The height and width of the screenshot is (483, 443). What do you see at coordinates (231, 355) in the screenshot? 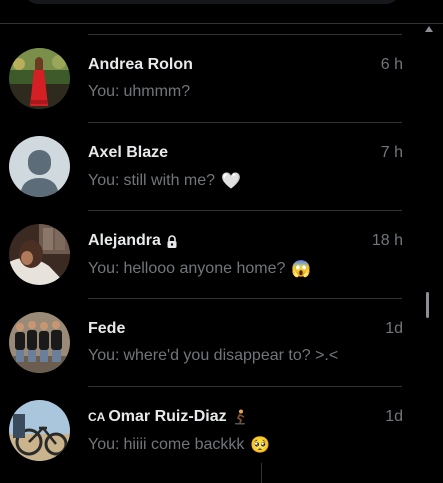
I see `message-text: where'd you disappear to? >.<` at bounding box center [231, 355].